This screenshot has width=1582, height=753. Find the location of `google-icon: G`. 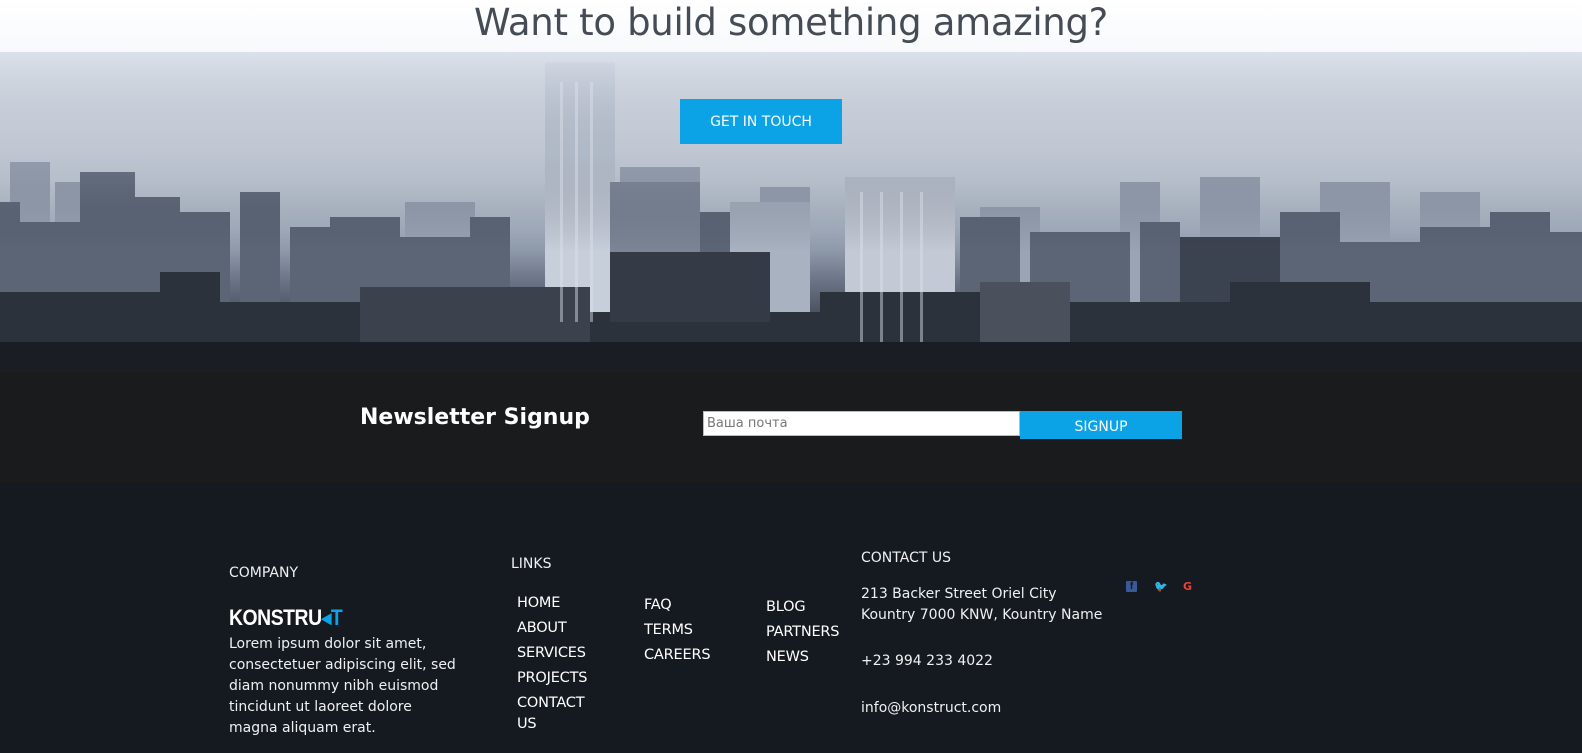

google-icon: G is located at coordinates (1187, 587).